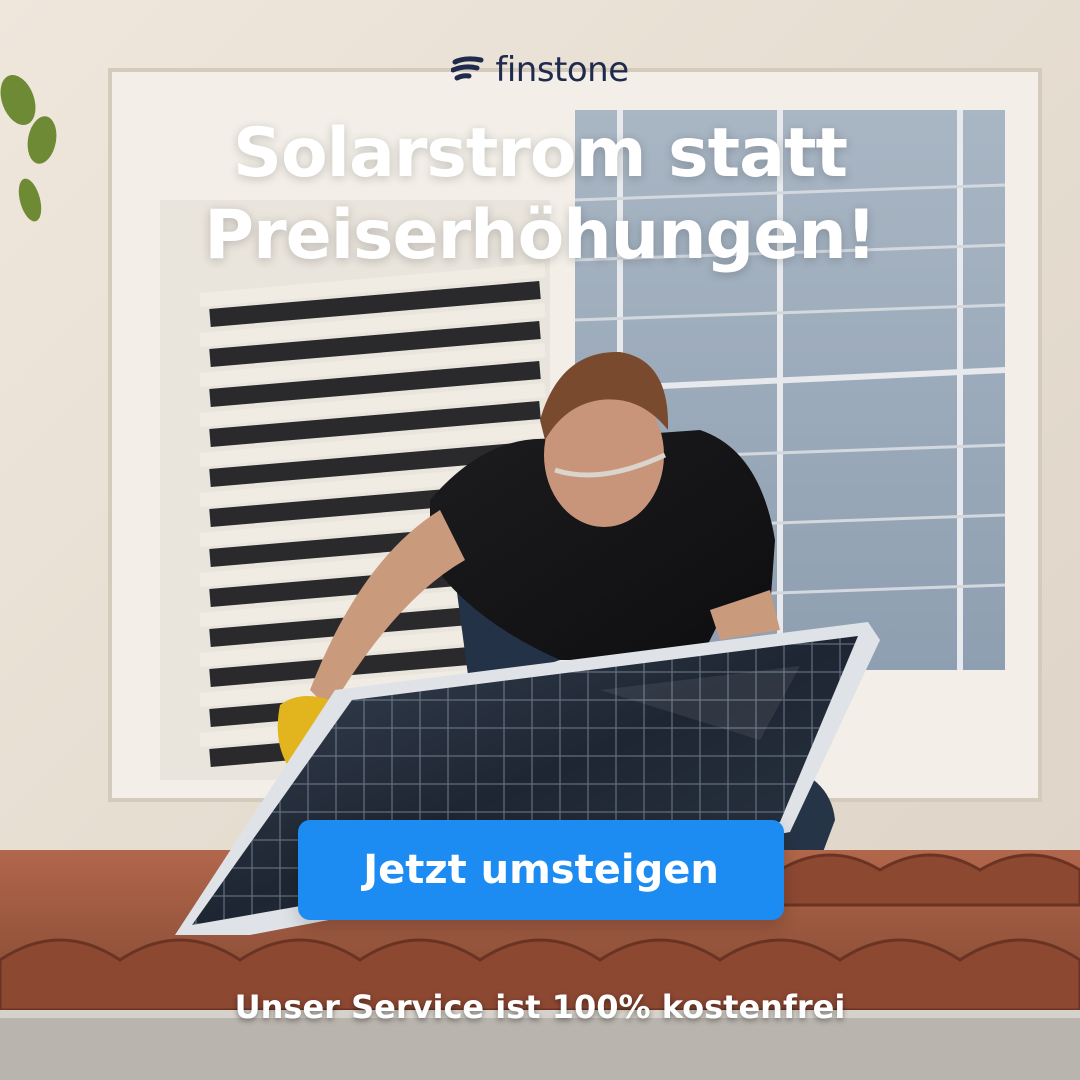 The width and height of the screenshot is (1080, 1080). What do you see at coordinates (541, 870) in the screenshot?
I see `cta-button: Jetzt umsteigen` at bounding box center [541, 870].